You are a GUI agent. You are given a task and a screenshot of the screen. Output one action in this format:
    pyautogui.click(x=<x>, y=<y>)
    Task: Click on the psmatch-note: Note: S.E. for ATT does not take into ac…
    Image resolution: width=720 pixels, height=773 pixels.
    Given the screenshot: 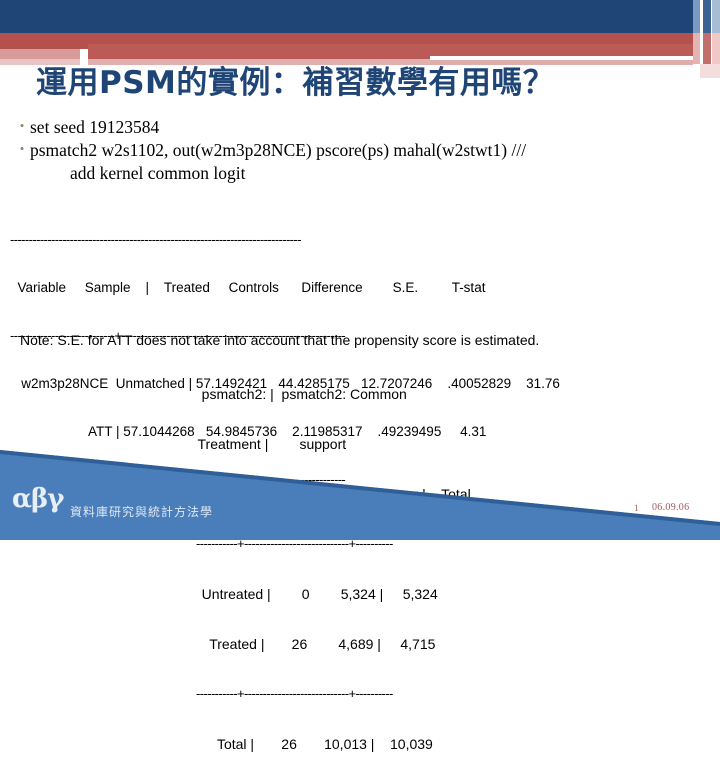 What is the action you would take?
    pyautogui.click(x=280, y=340)
    